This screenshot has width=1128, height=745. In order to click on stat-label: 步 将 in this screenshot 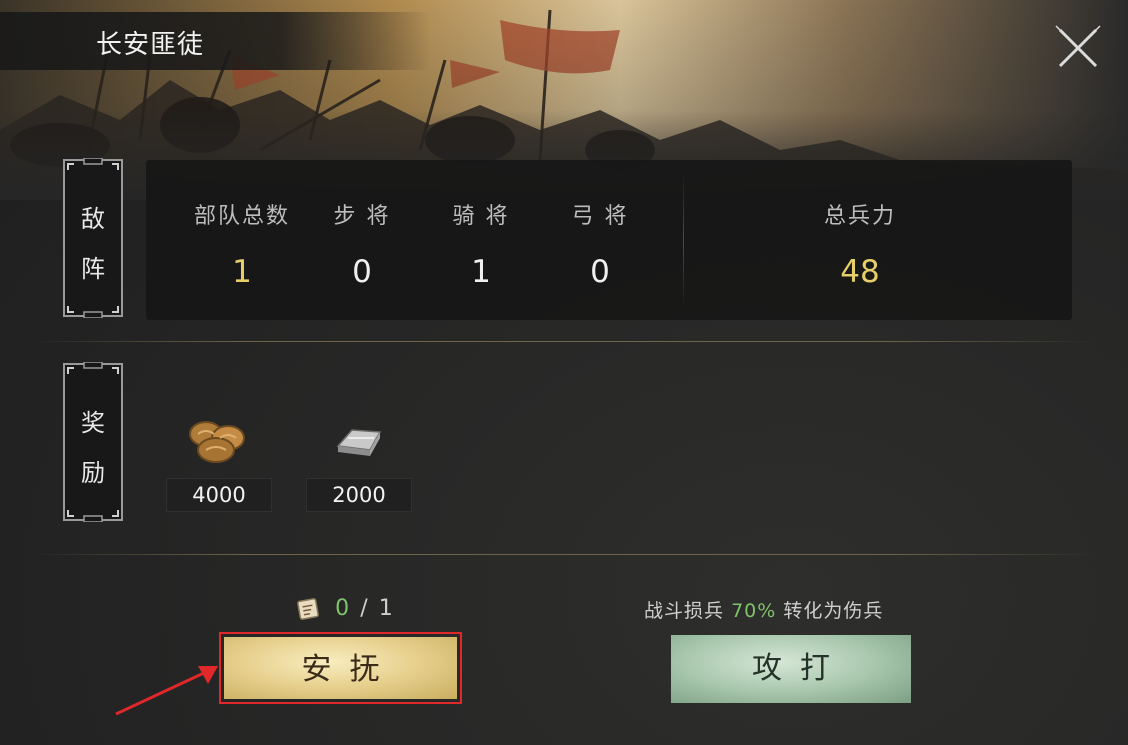, I will do `click(362, 216)`.